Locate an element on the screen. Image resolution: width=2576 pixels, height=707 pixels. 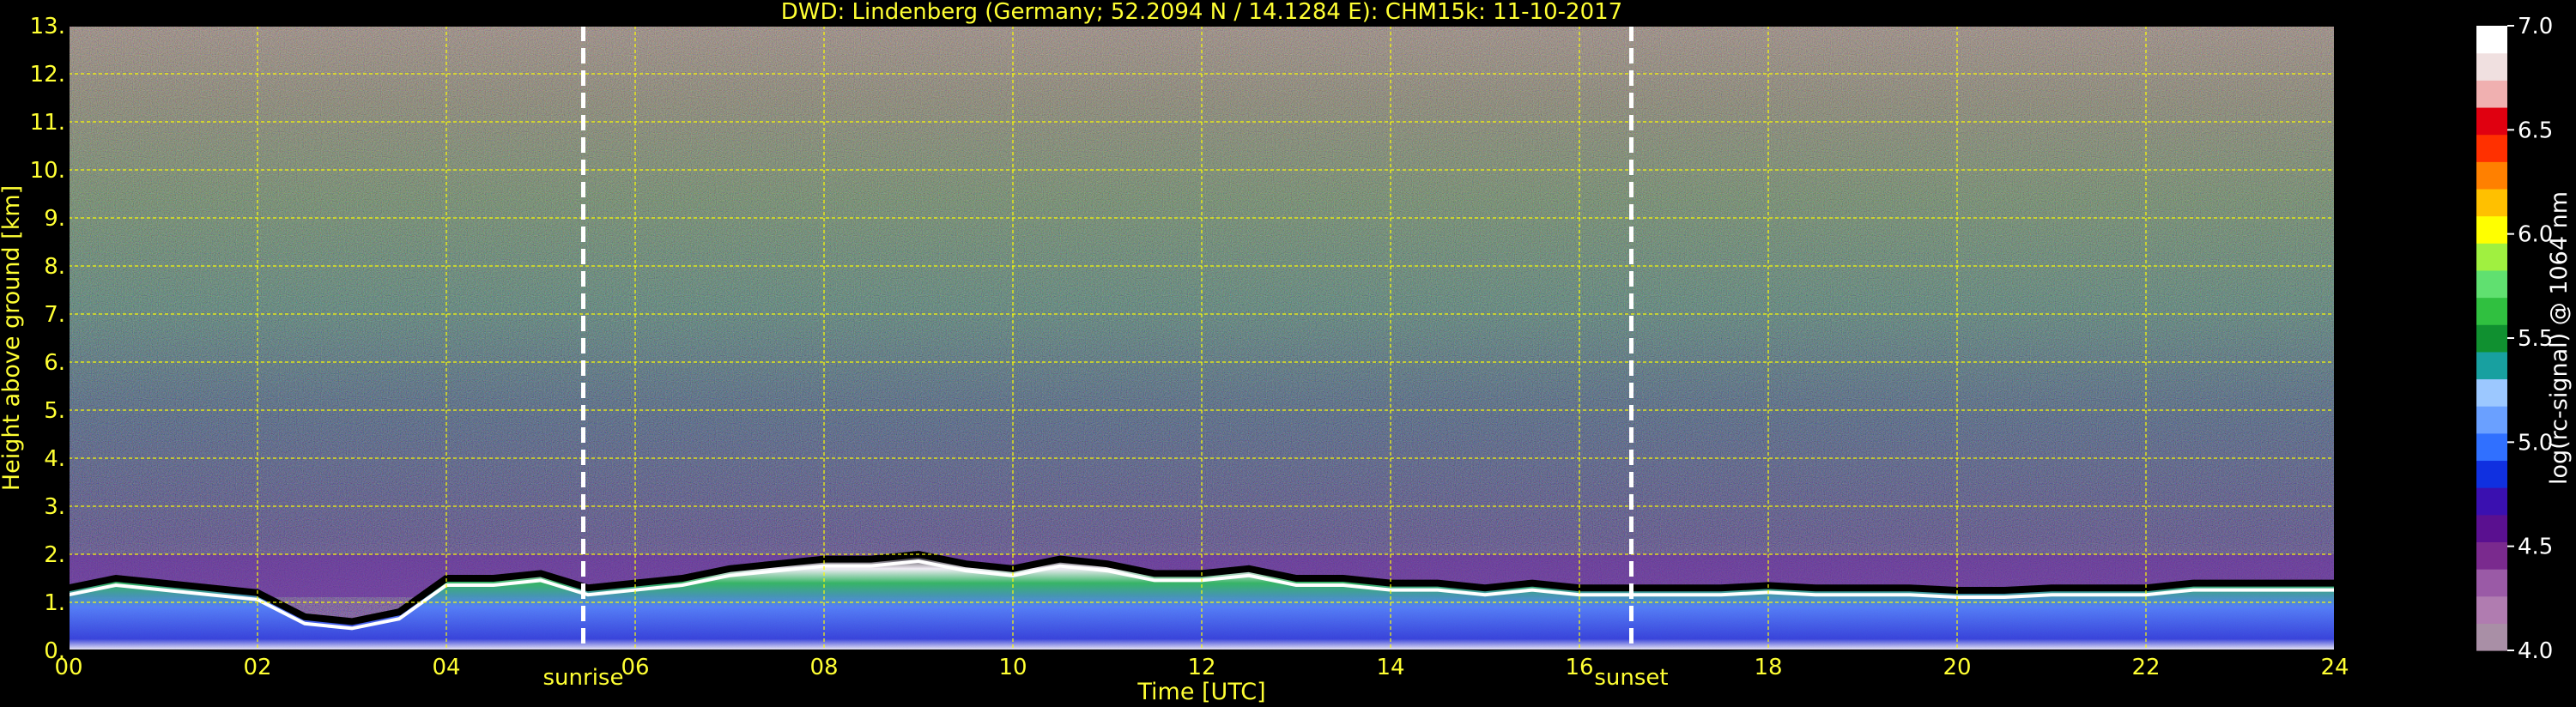
annotation-label-sunset: sunset is located at coordinates (1631, 678).